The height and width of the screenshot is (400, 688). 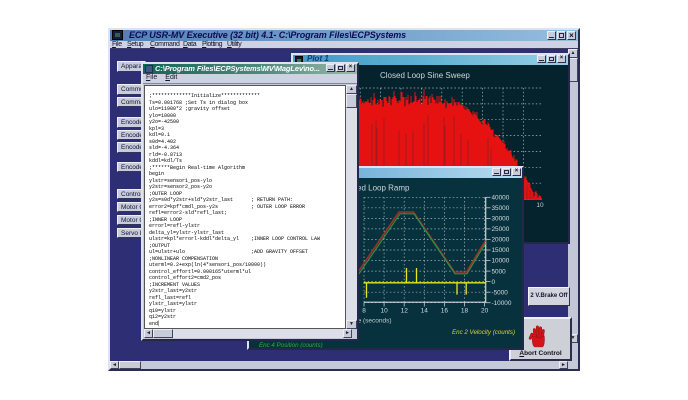 What do you see at coordinates (501, 250) in the screenshot?
I see `svg-text: 15000` at bounding box center [501, 250].